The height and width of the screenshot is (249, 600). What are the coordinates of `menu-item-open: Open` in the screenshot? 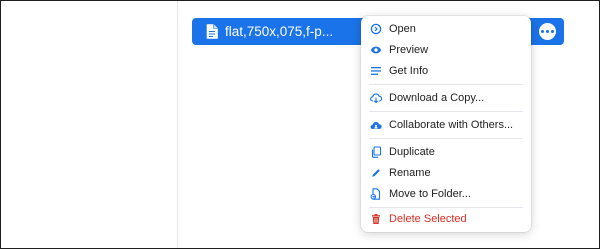 It's located at (446, 29).